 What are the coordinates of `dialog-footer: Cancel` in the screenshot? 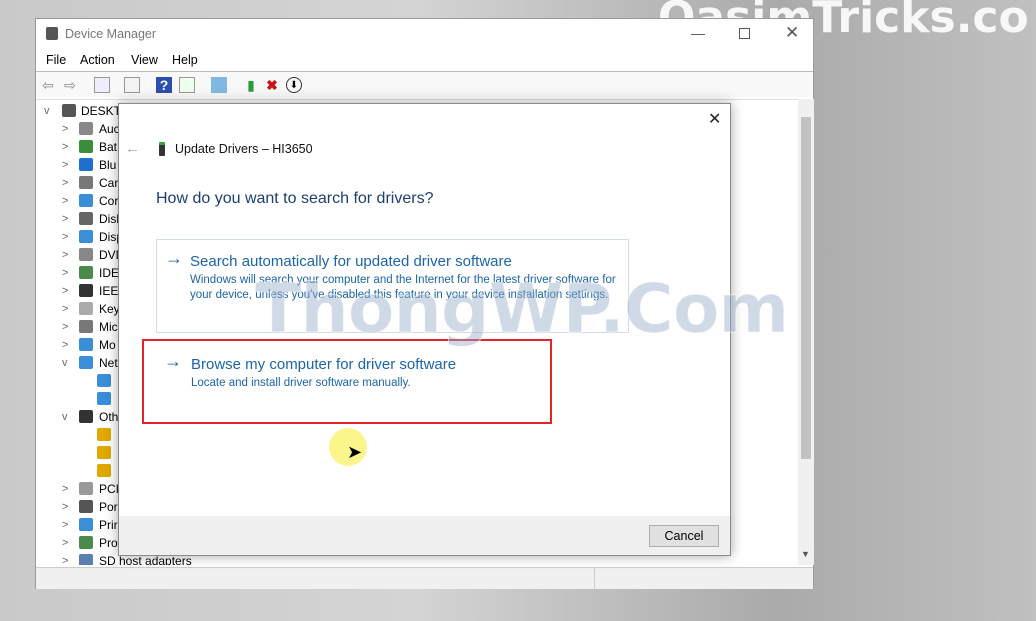 It's located at (424, 535).